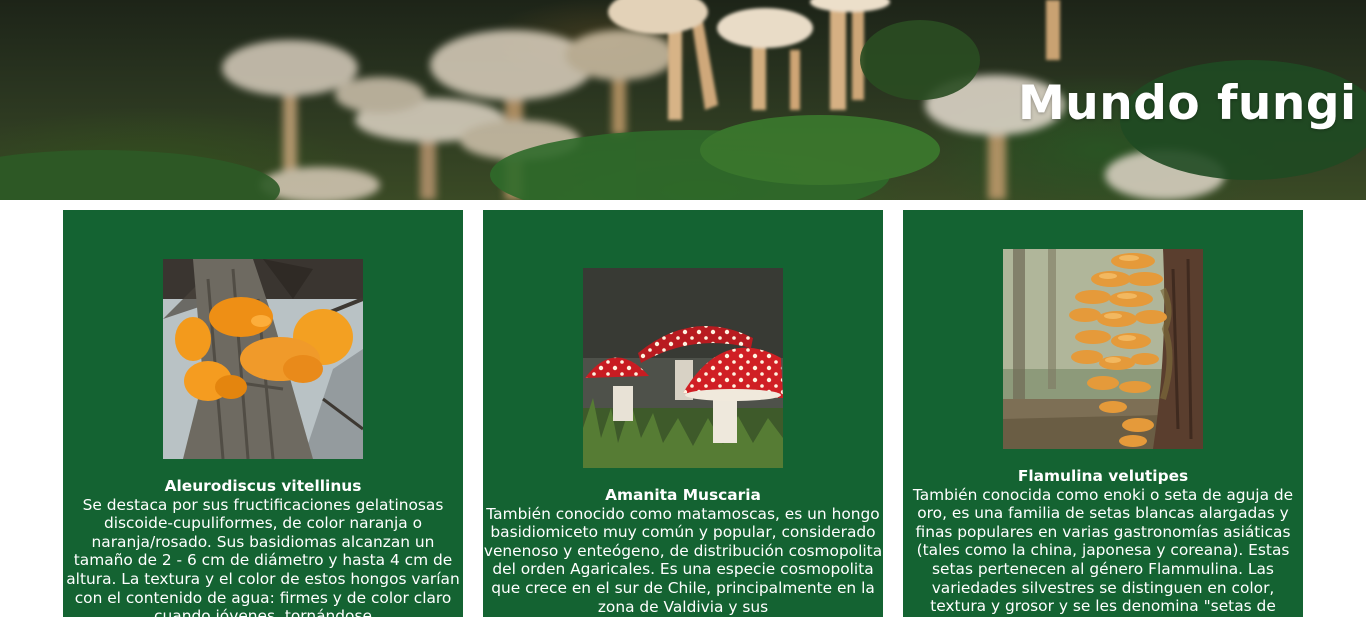  What do you see at coordinates (263, 359) in the screenshot?
I see `orange-jelly-fungus-photo` at bounding box center [263, 359].